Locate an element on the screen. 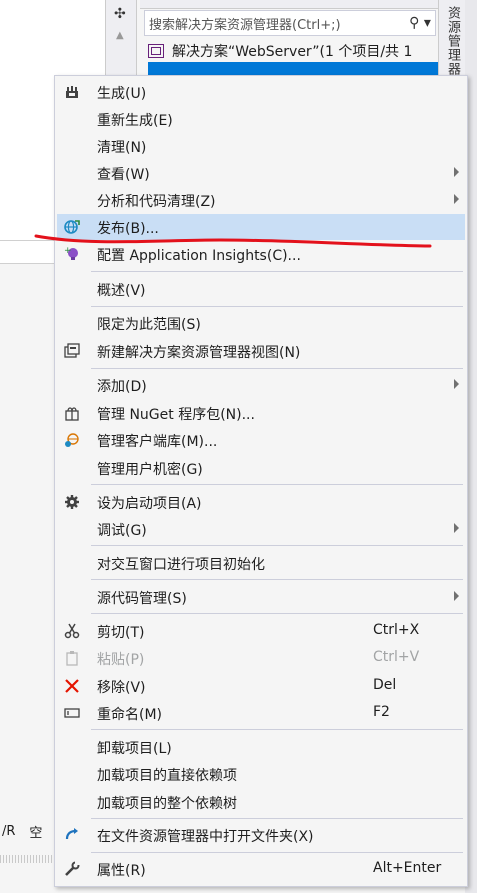  bottom-tab-bar: /R 空 is located at coordinates (28, 831).